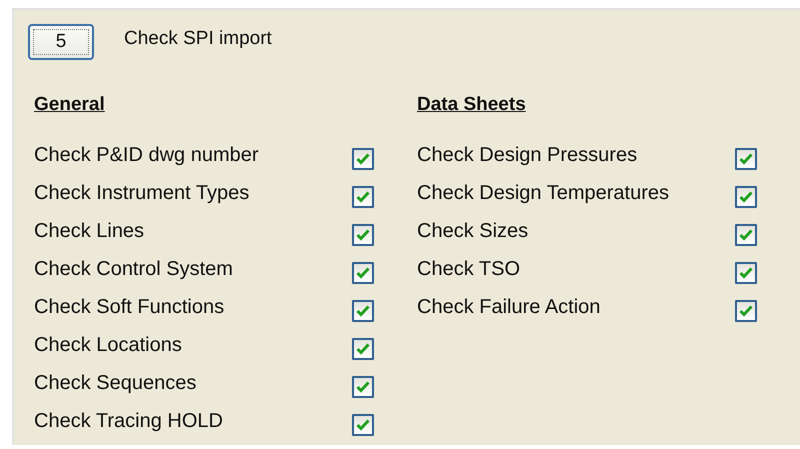 The width and height of the screenshot is (800, 449). I want to click on option-label: Check Design Temperatures, so click(543, 193).